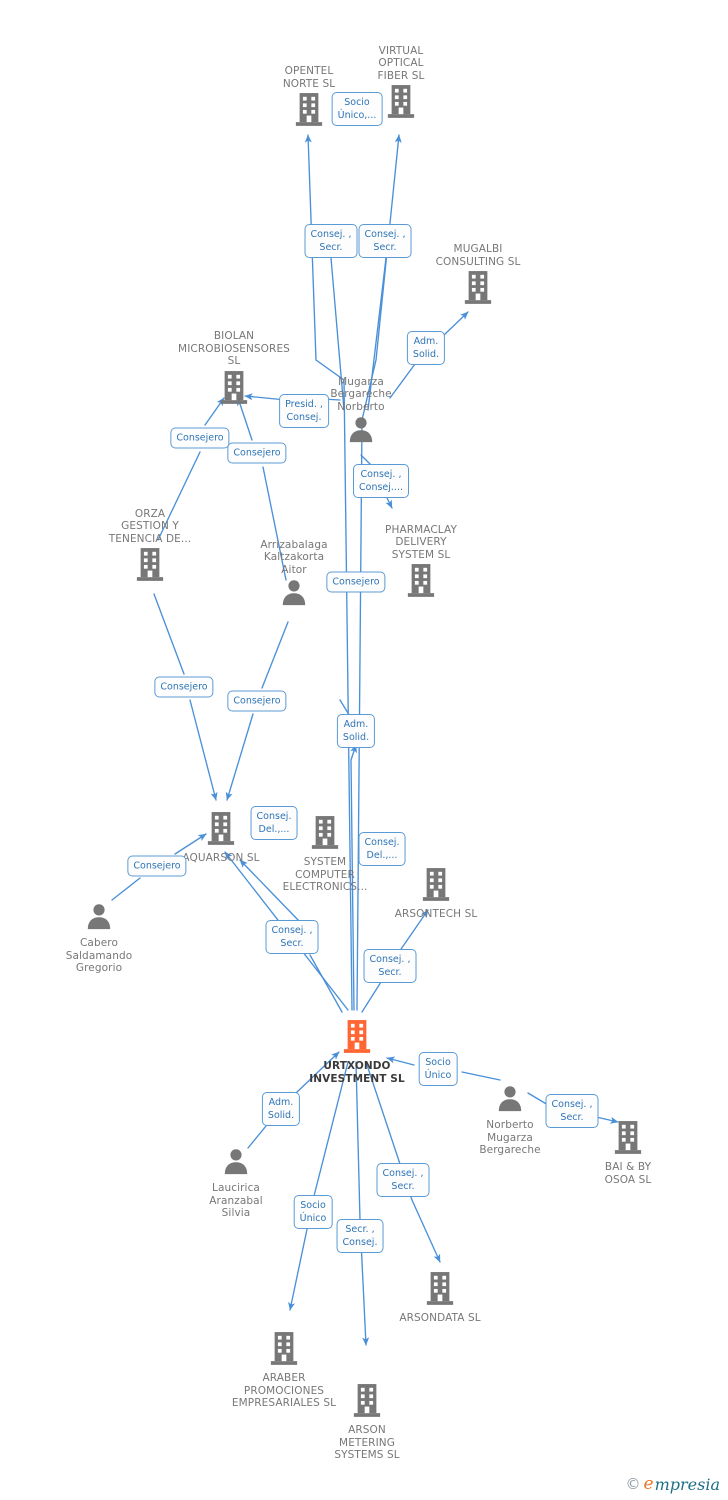  I want to click on relation-chip-c5: Presid. , Consej., so click(304, 411).